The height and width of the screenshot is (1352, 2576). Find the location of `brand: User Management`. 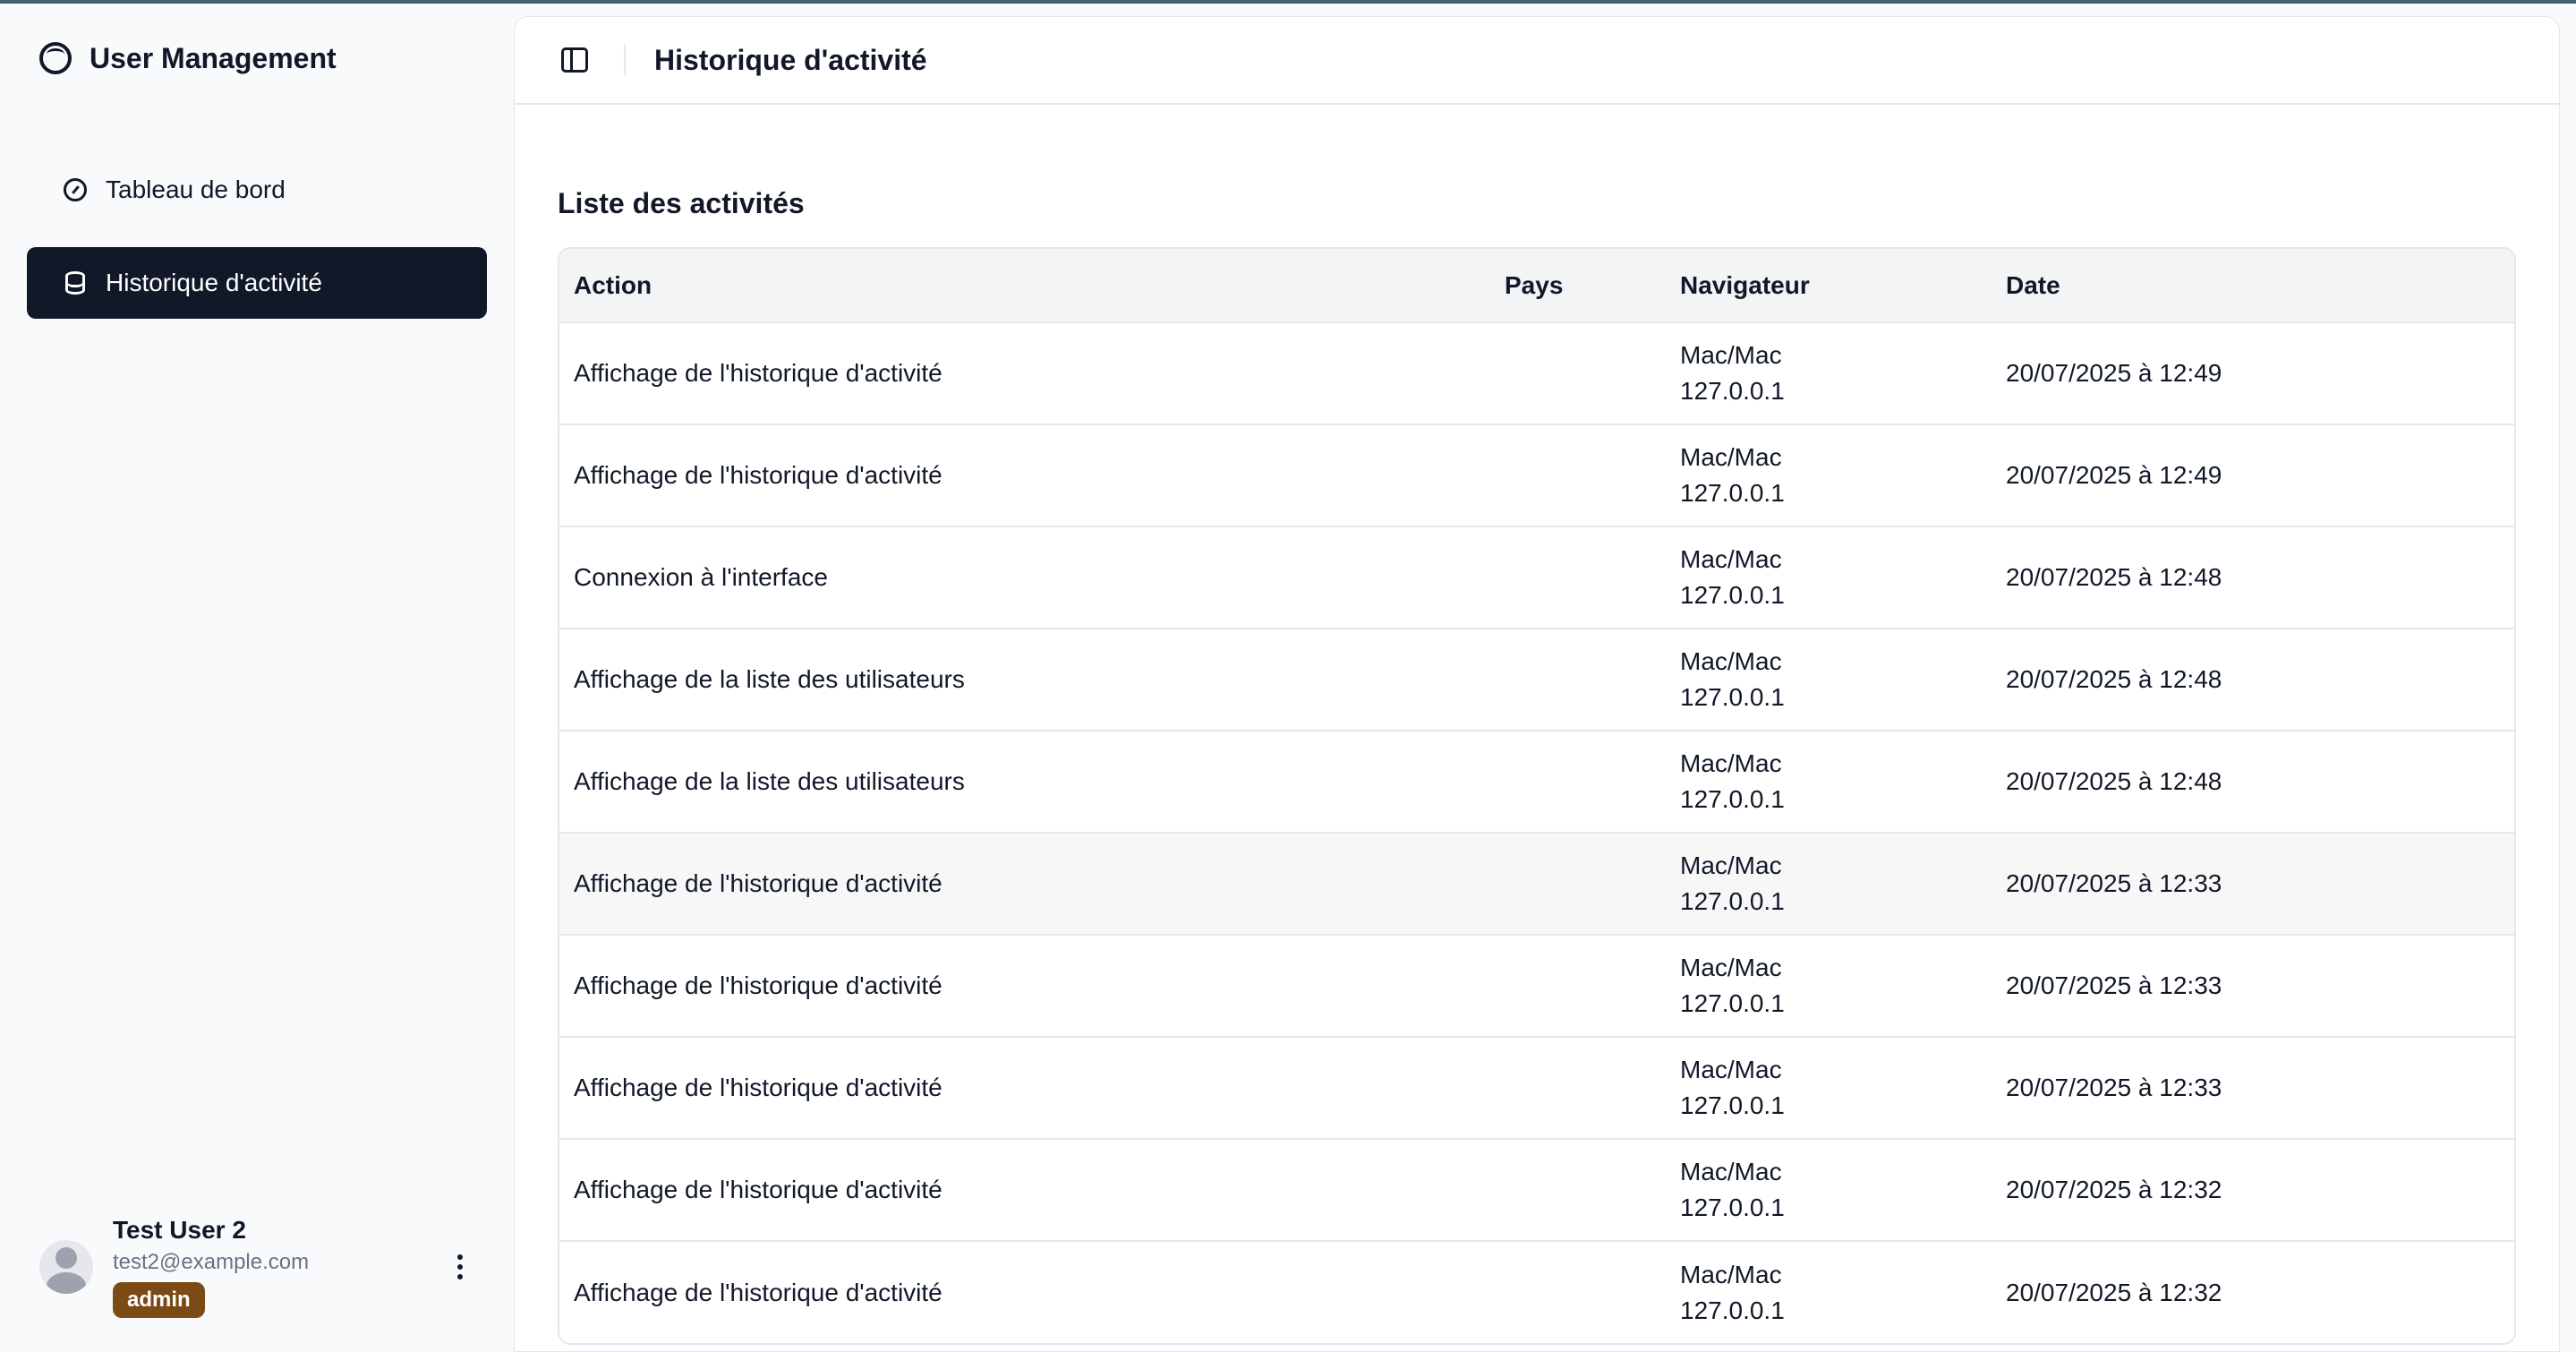

brand: User Management is located at coordinates (257, 58).